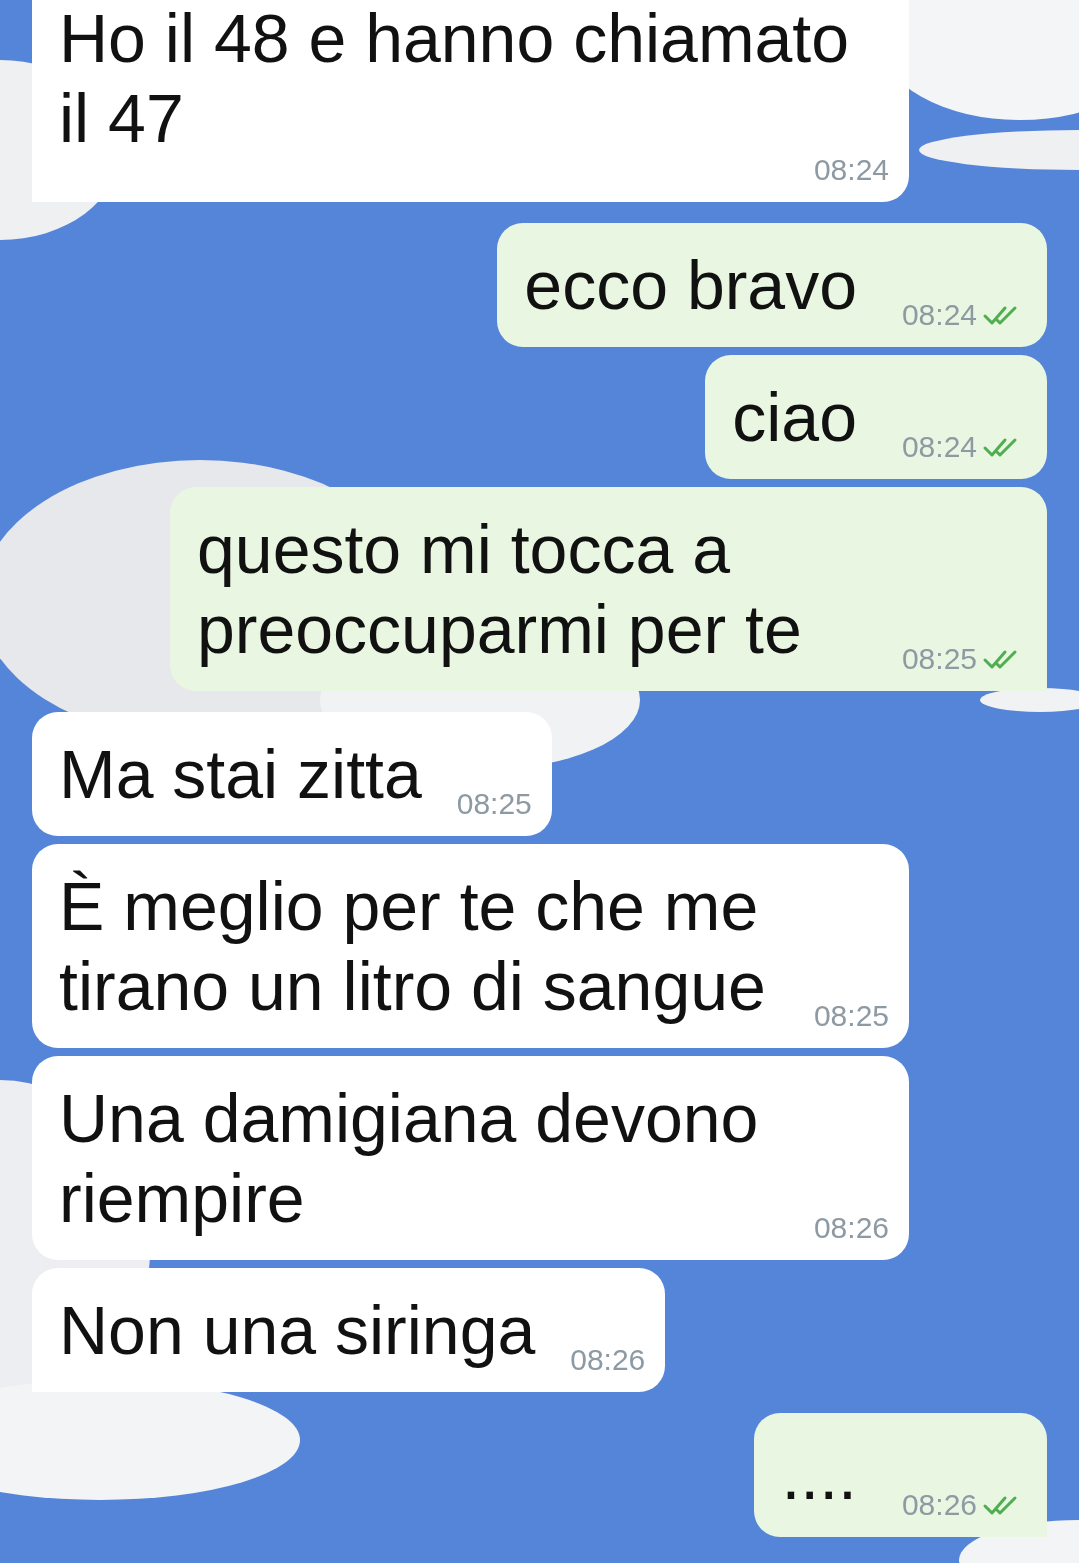  Describe the element at coordinates (240, 774) in the screenshot. I see `message-text: Ma stai zitta` at that location.